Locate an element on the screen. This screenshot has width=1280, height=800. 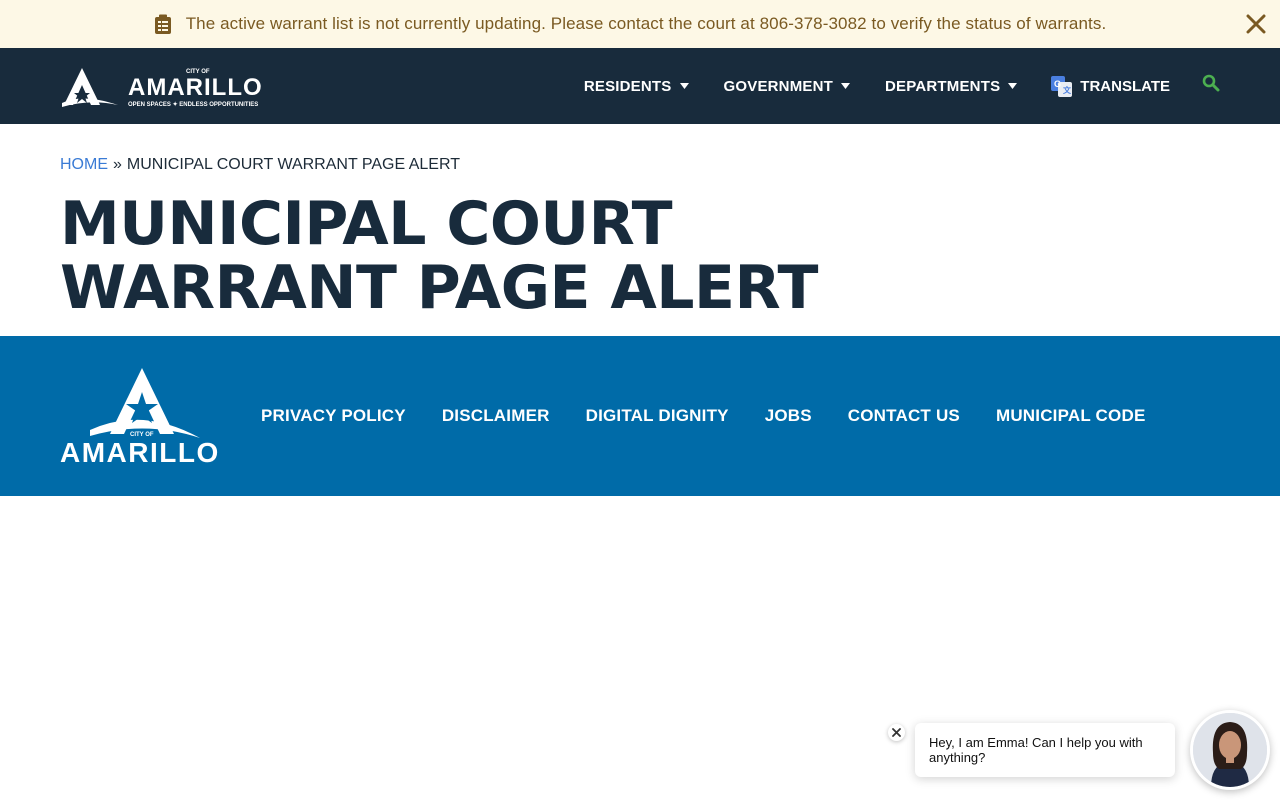
search-icon is located at coordinates (1211, 83).